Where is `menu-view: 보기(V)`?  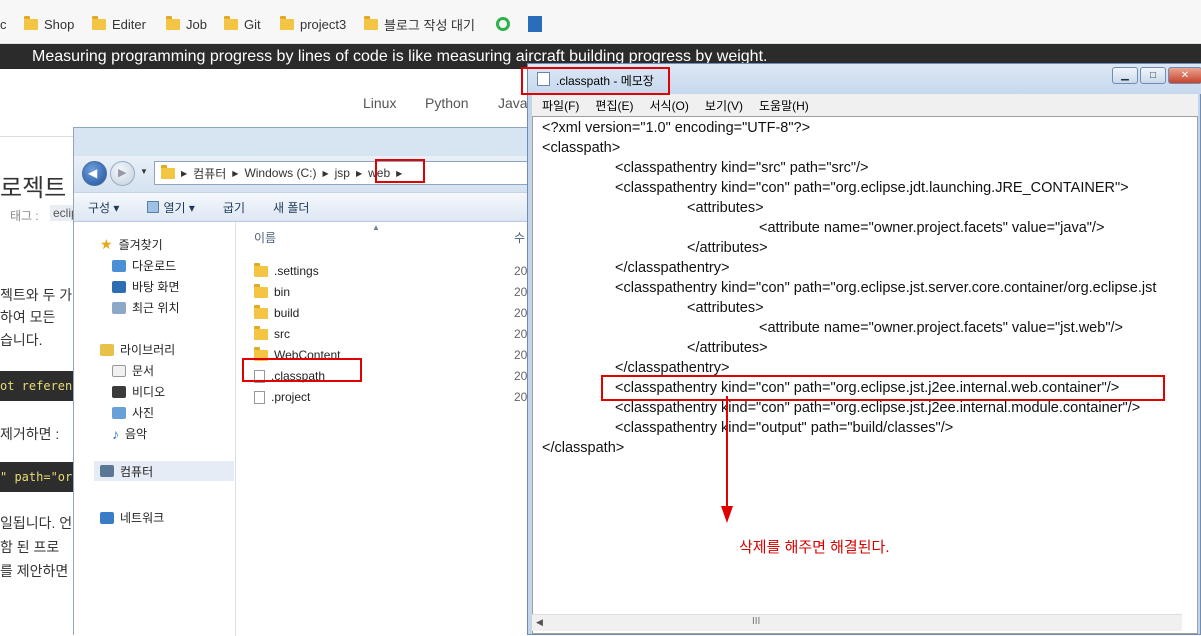 menu-view: 보기(V) is located at coordinates (722, 105).